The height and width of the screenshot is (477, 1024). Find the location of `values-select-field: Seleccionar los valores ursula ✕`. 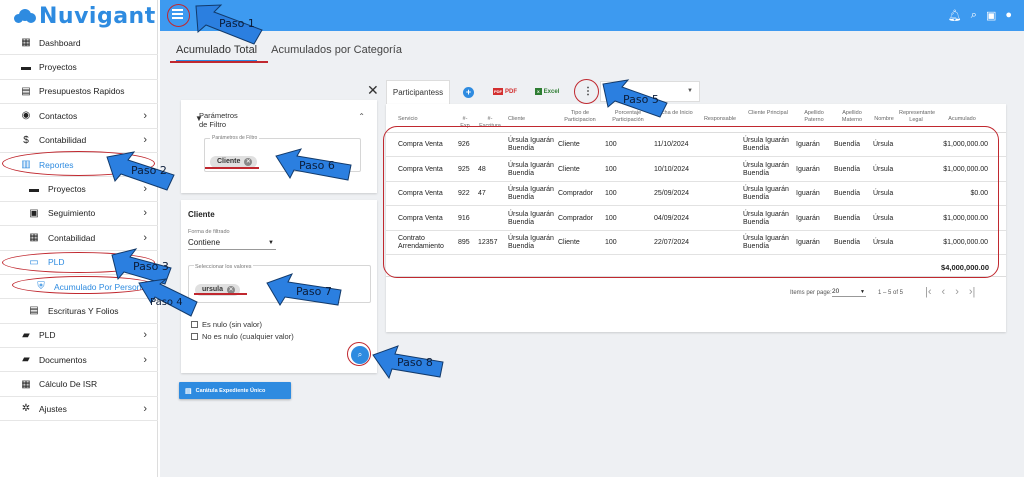

values-select-field: Seleccionar los valores ursula ✕ is located at coordinates (279, 283).